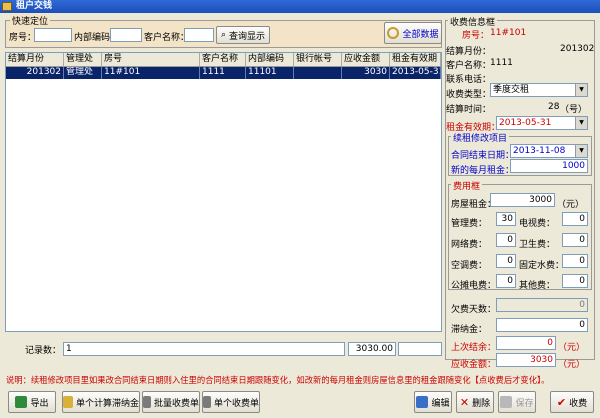 This screenshot has width=600, height=418. What do you see at coordinates (151, 73) in the screenshot?
I see `cell-room: 11#101` at bounding box center [151, 73].